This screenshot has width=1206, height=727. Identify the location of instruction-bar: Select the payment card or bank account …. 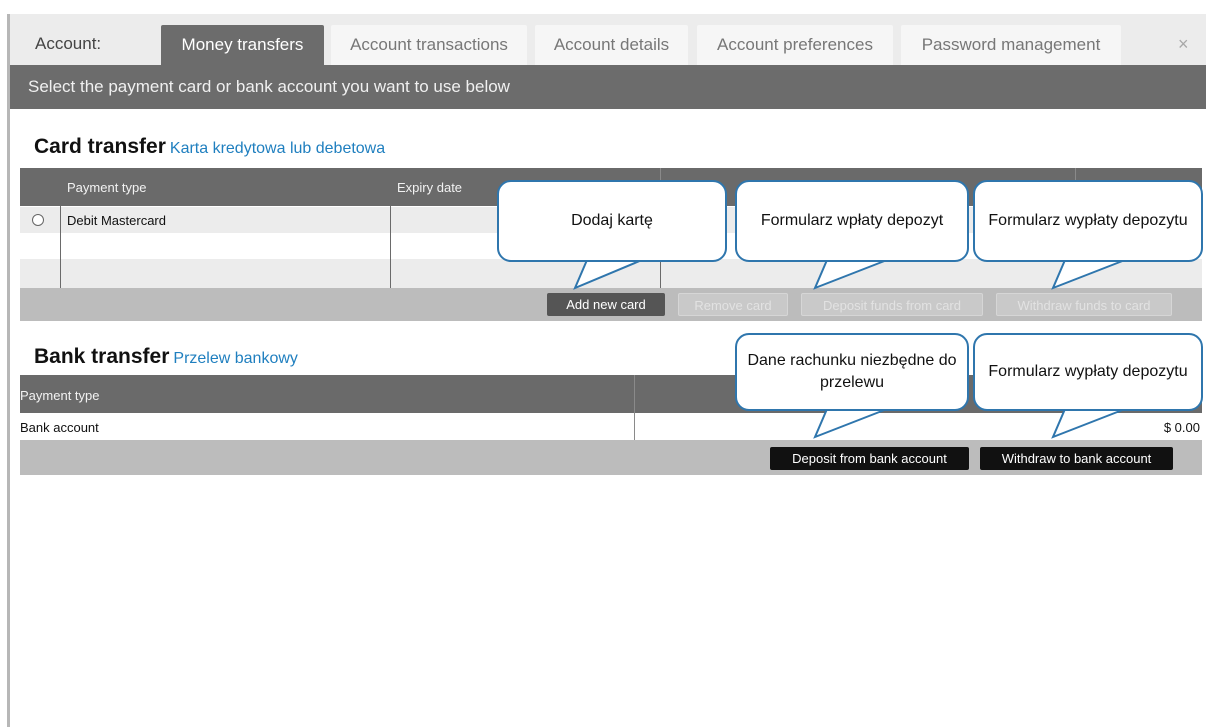
(608, 87).